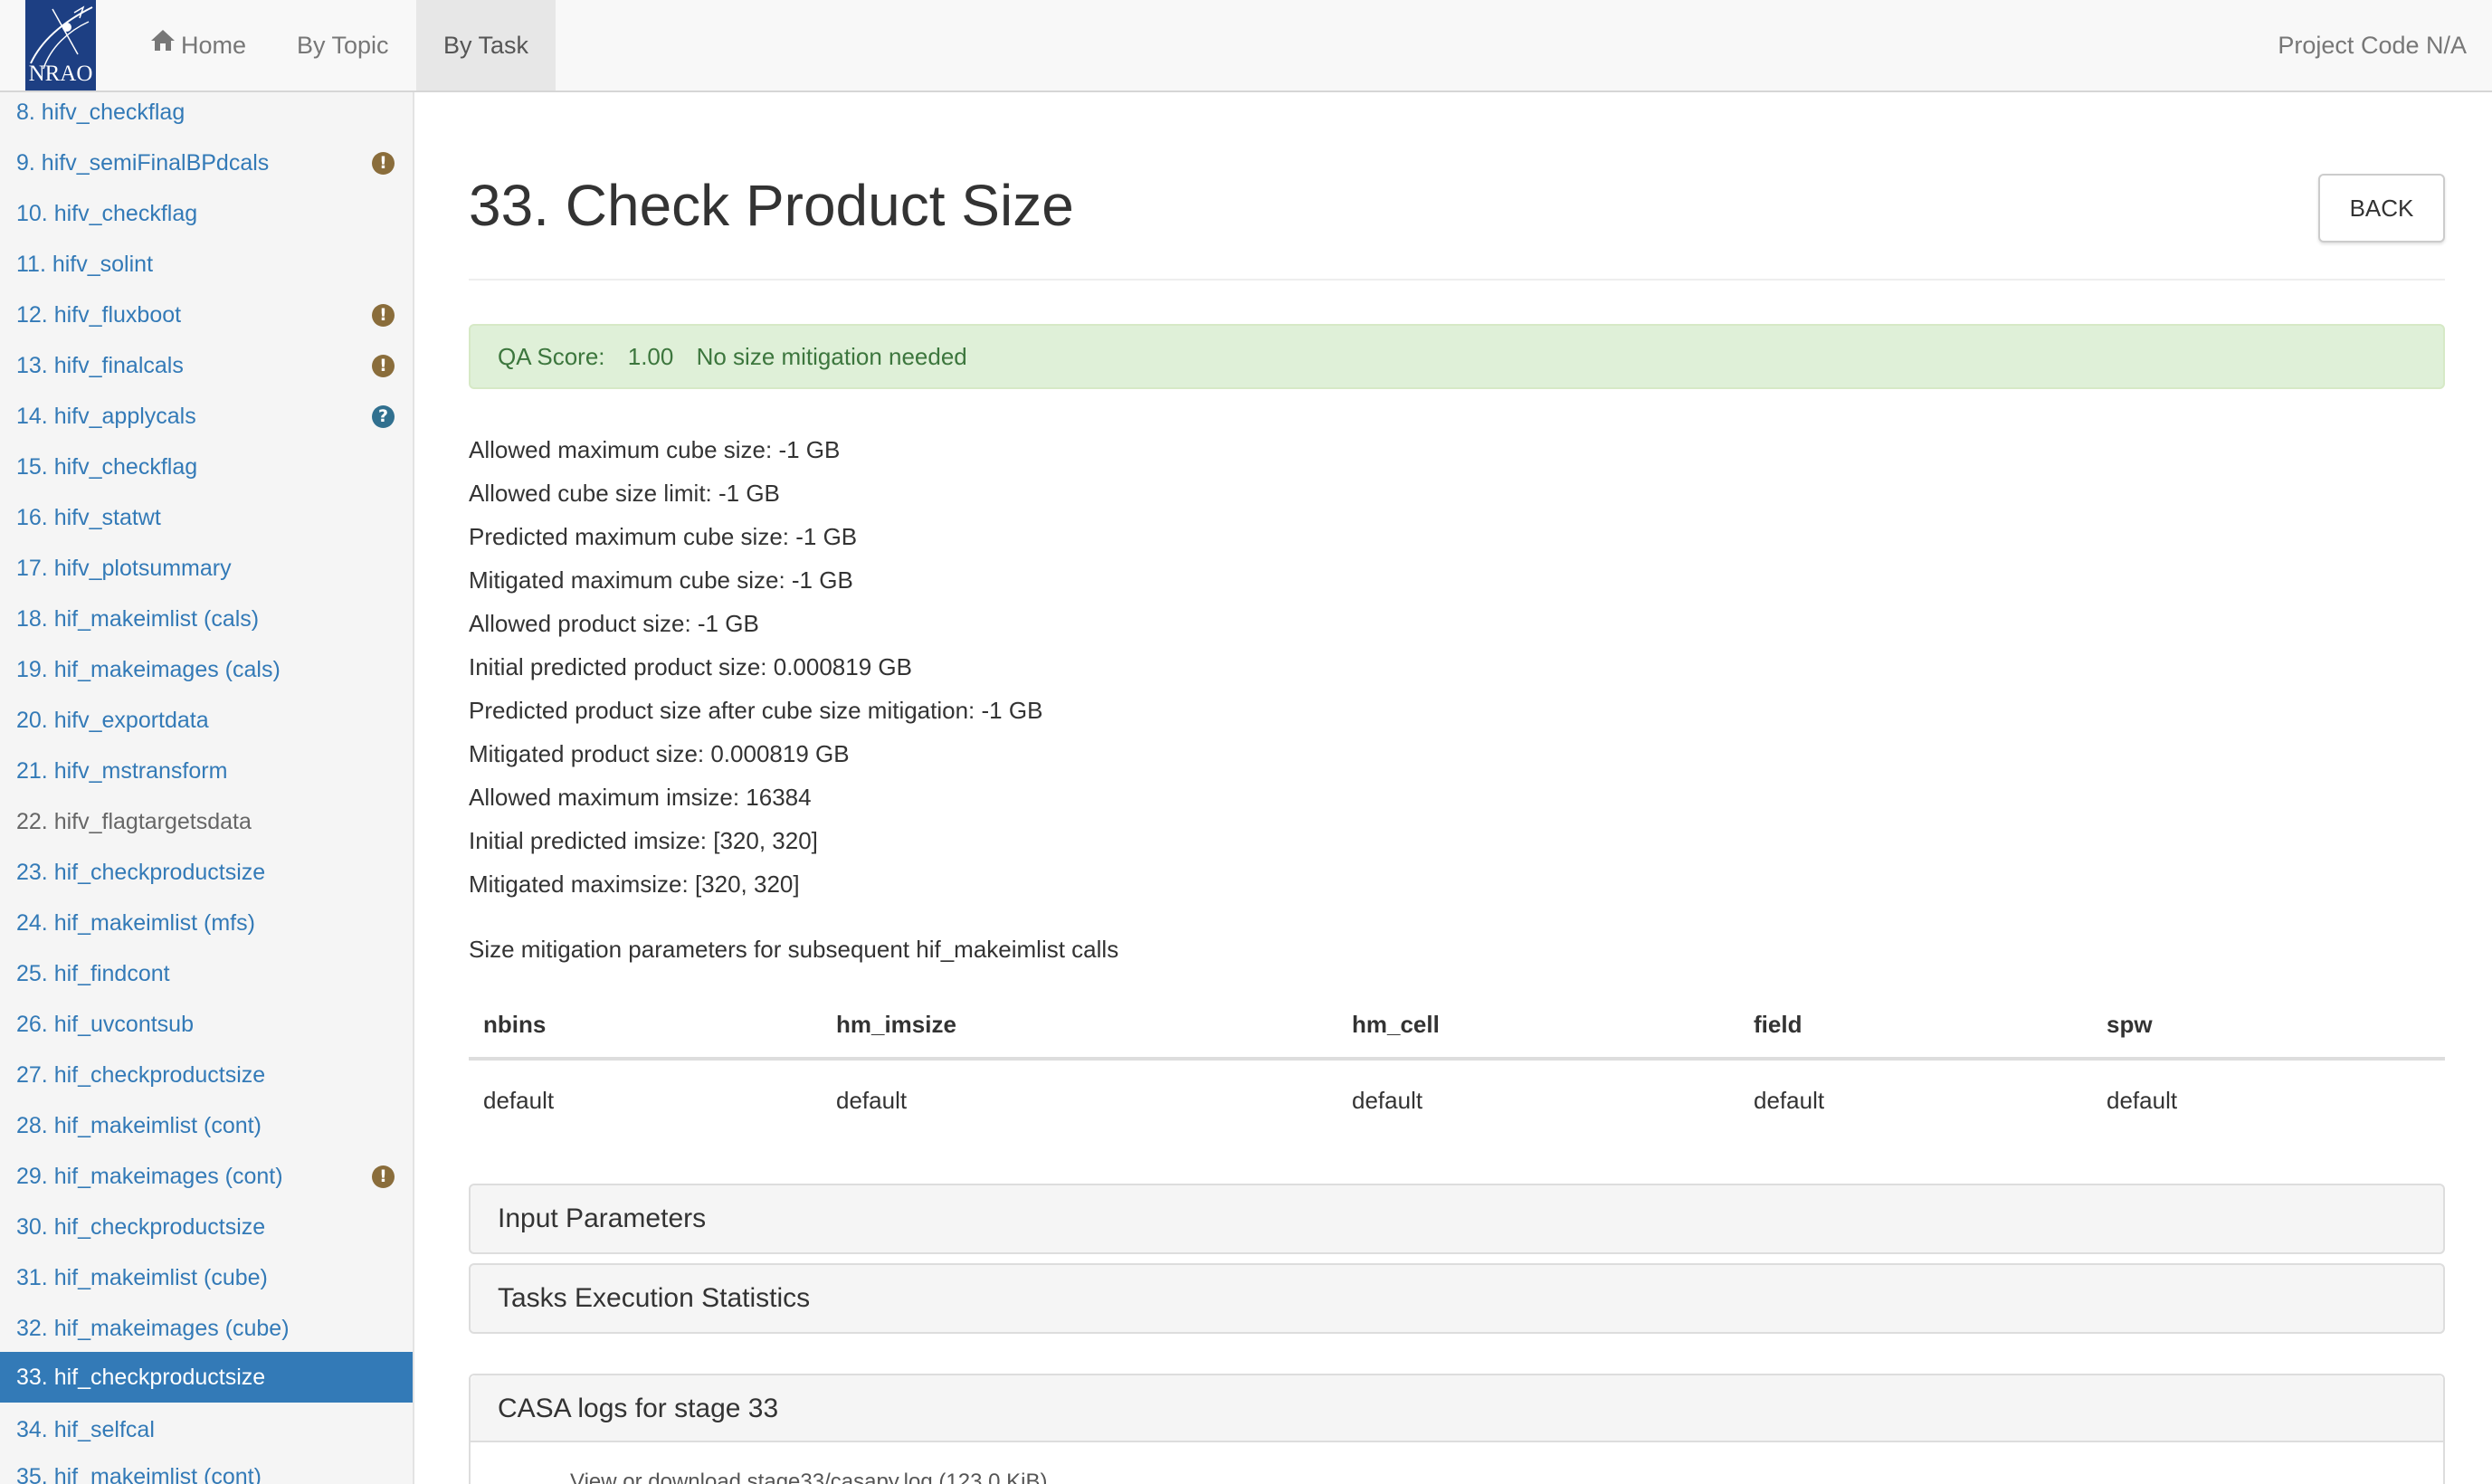 This screenshot has height=1484, width=2492. I want to click on question-icon: ?, so click(383, 416).